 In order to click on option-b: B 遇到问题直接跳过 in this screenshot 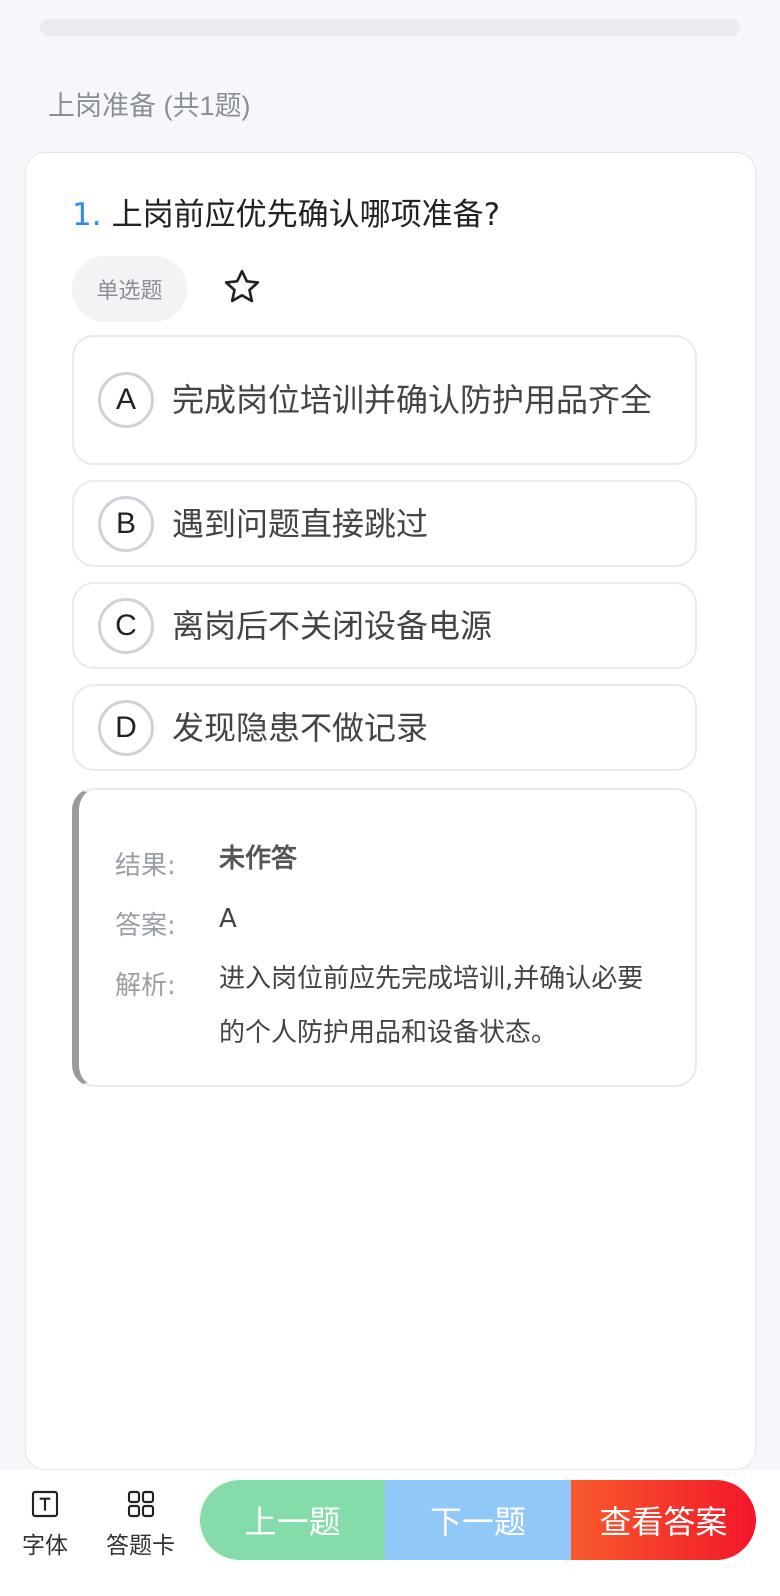, I will do `click(384, 523)`.